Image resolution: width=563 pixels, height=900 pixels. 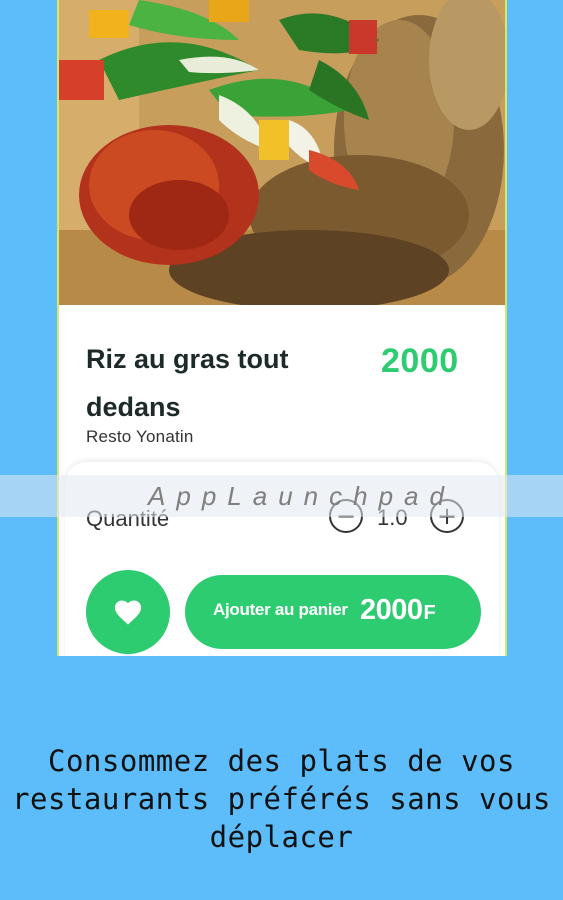 I want to click on favorite-button, so click(x=128, y=612).